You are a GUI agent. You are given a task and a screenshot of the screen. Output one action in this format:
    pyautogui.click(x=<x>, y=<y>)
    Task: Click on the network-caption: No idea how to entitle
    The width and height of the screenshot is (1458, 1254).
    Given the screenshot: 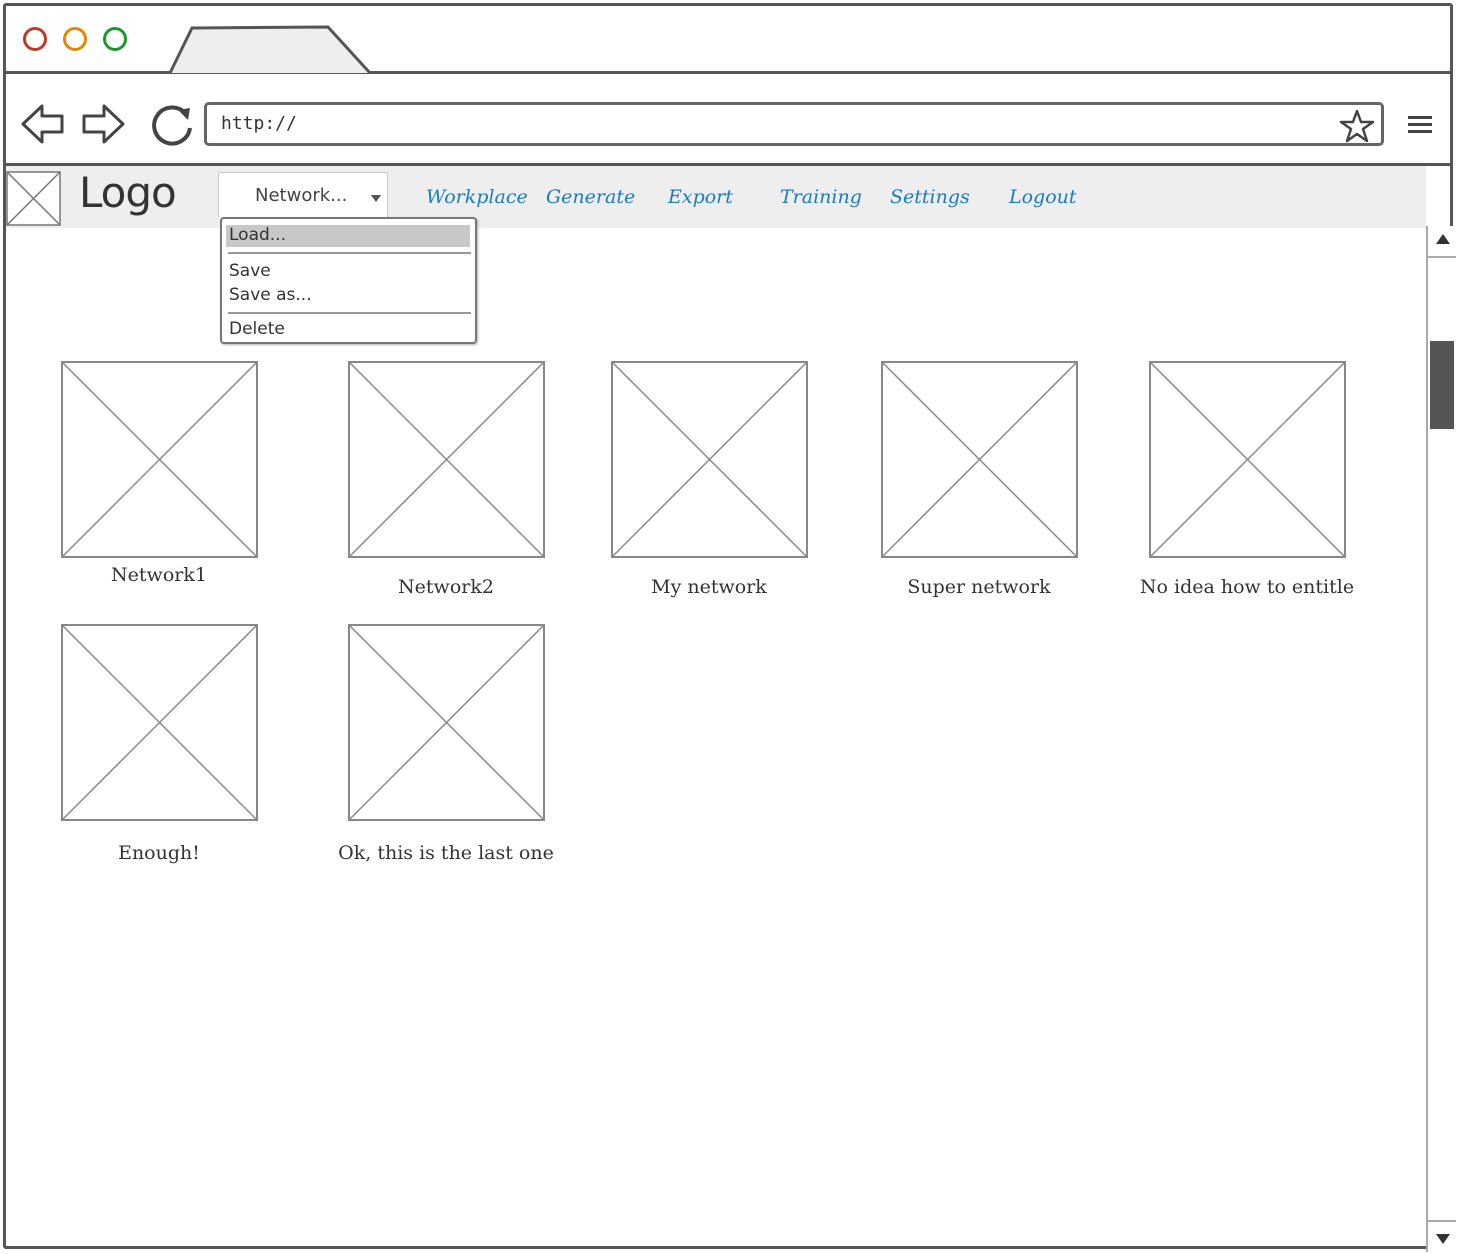 What is the action you would take?
    pyautogui.click(x=1247, y=587)
    